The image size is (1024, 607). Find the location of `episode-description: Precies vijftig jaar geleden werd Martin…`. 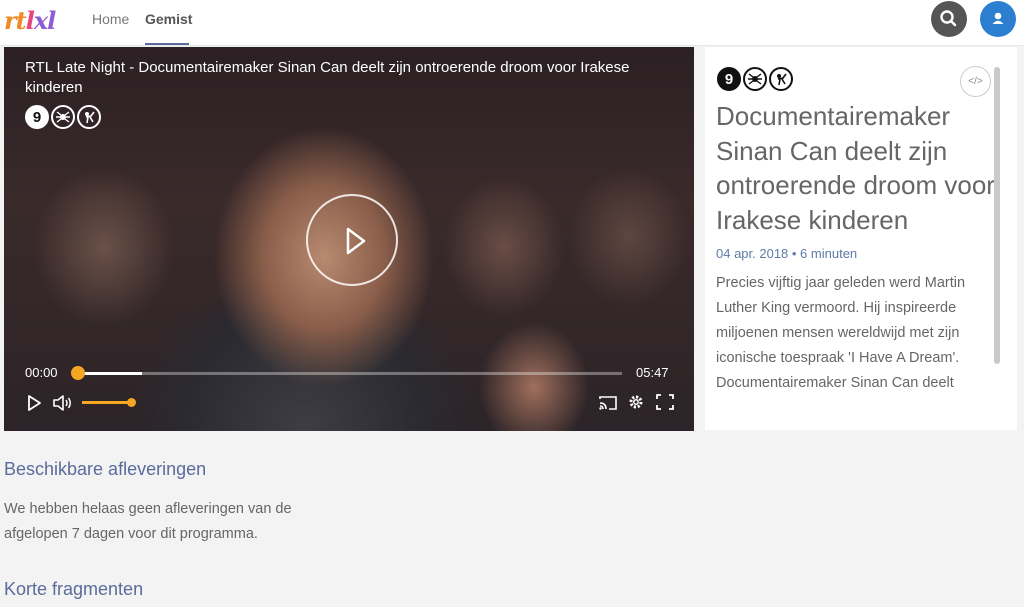

episode-description: Precies vijftig jaar geleden werd Martin… is located at coordinates (841, 333).